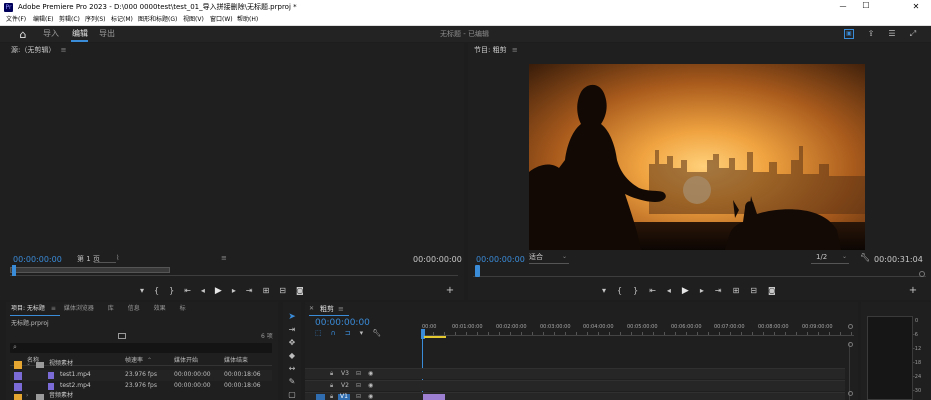 The width and height of the screenshot is (931, 400). Describe the element at coordinates (850, 344) in the screenshot. I see `scroll-handle-top` at that location.